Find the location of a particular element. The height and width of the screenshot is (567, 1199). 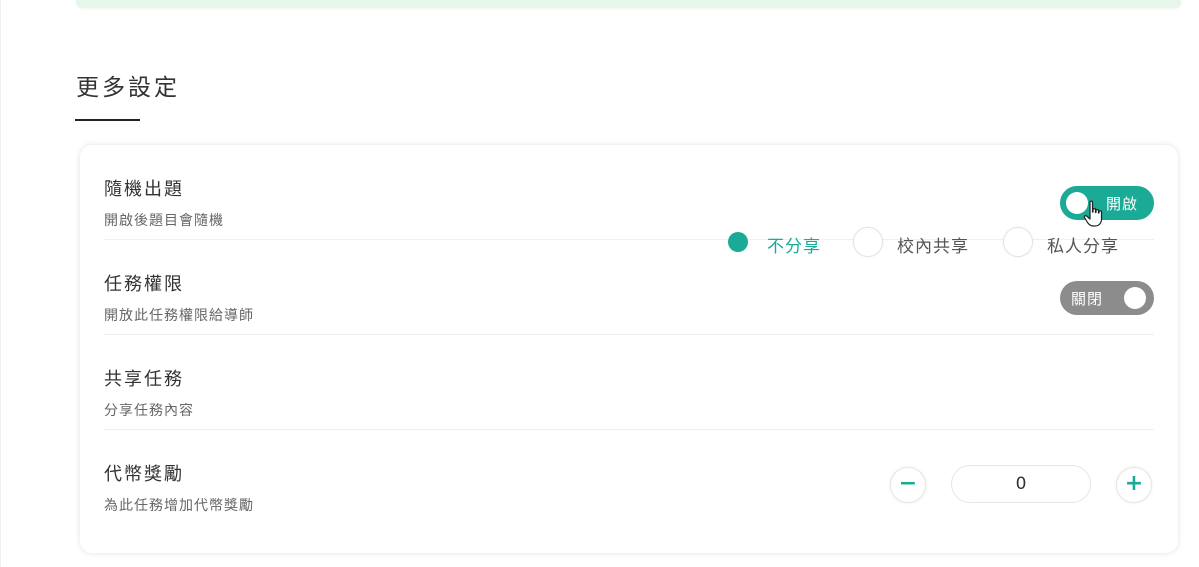

setting-title-task-permission: 任務權限 is located at coordinates (144, 284).